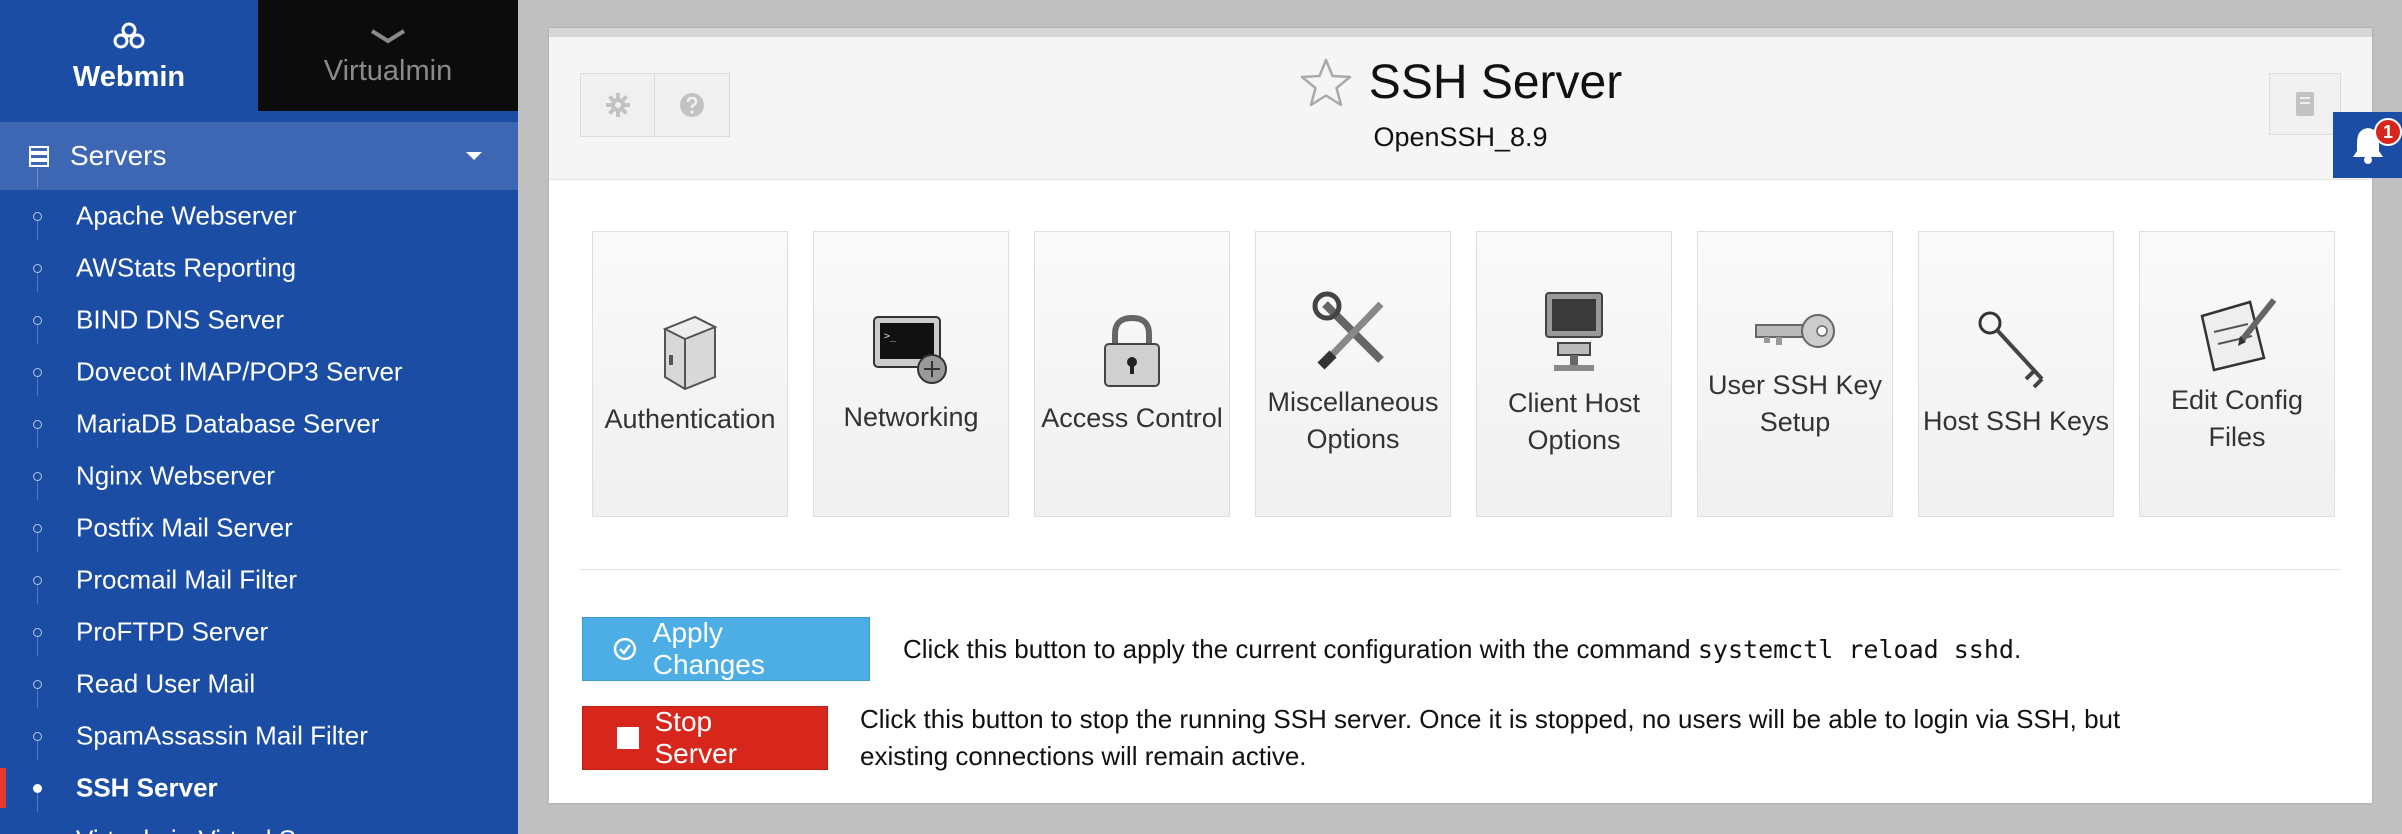 The height and width of the screenshot is (834, 2402). Describe the element at coordinates (2237, 418) in the screenshot. I see `tile-label: Edit Config Files` at that location.